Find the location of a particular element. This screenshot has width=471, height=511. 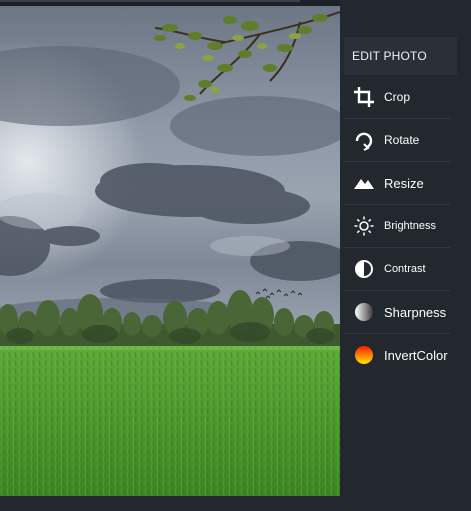

menu-item-sharpness: Sharpness is located at coordinates (397, 312).